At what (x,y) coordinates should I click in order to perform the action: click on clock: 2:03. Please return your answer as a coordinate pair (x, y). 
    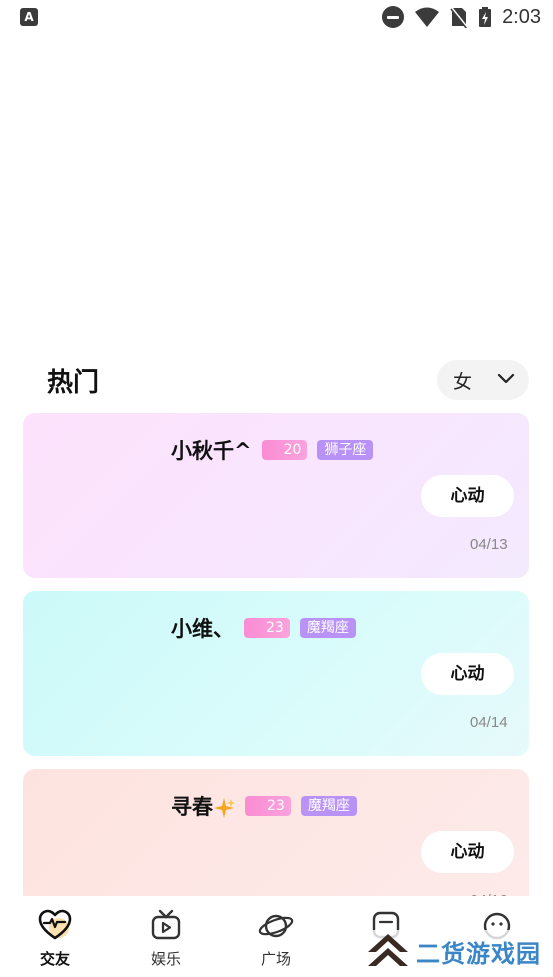
    Looking at the image, I should click on (521, 16).